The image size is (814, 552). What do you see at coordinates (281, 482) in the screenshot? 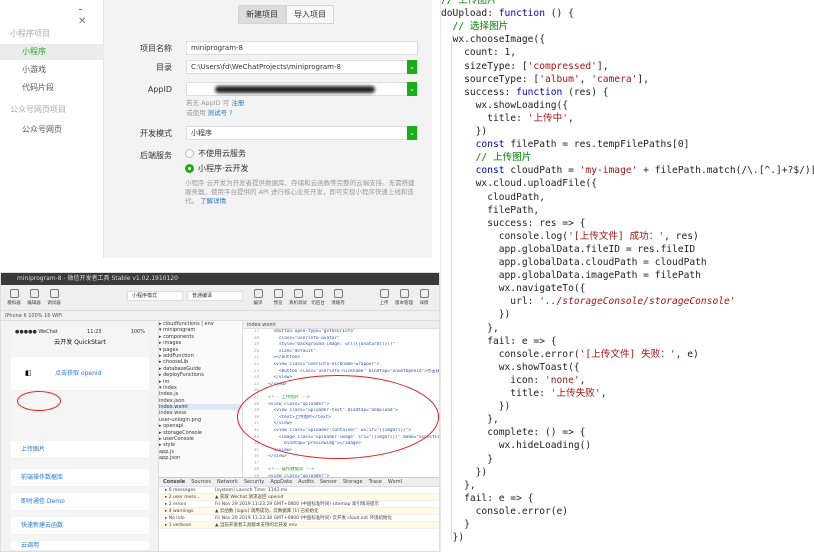
I see `console-tab: AppData` at bounding box center [281, 482].